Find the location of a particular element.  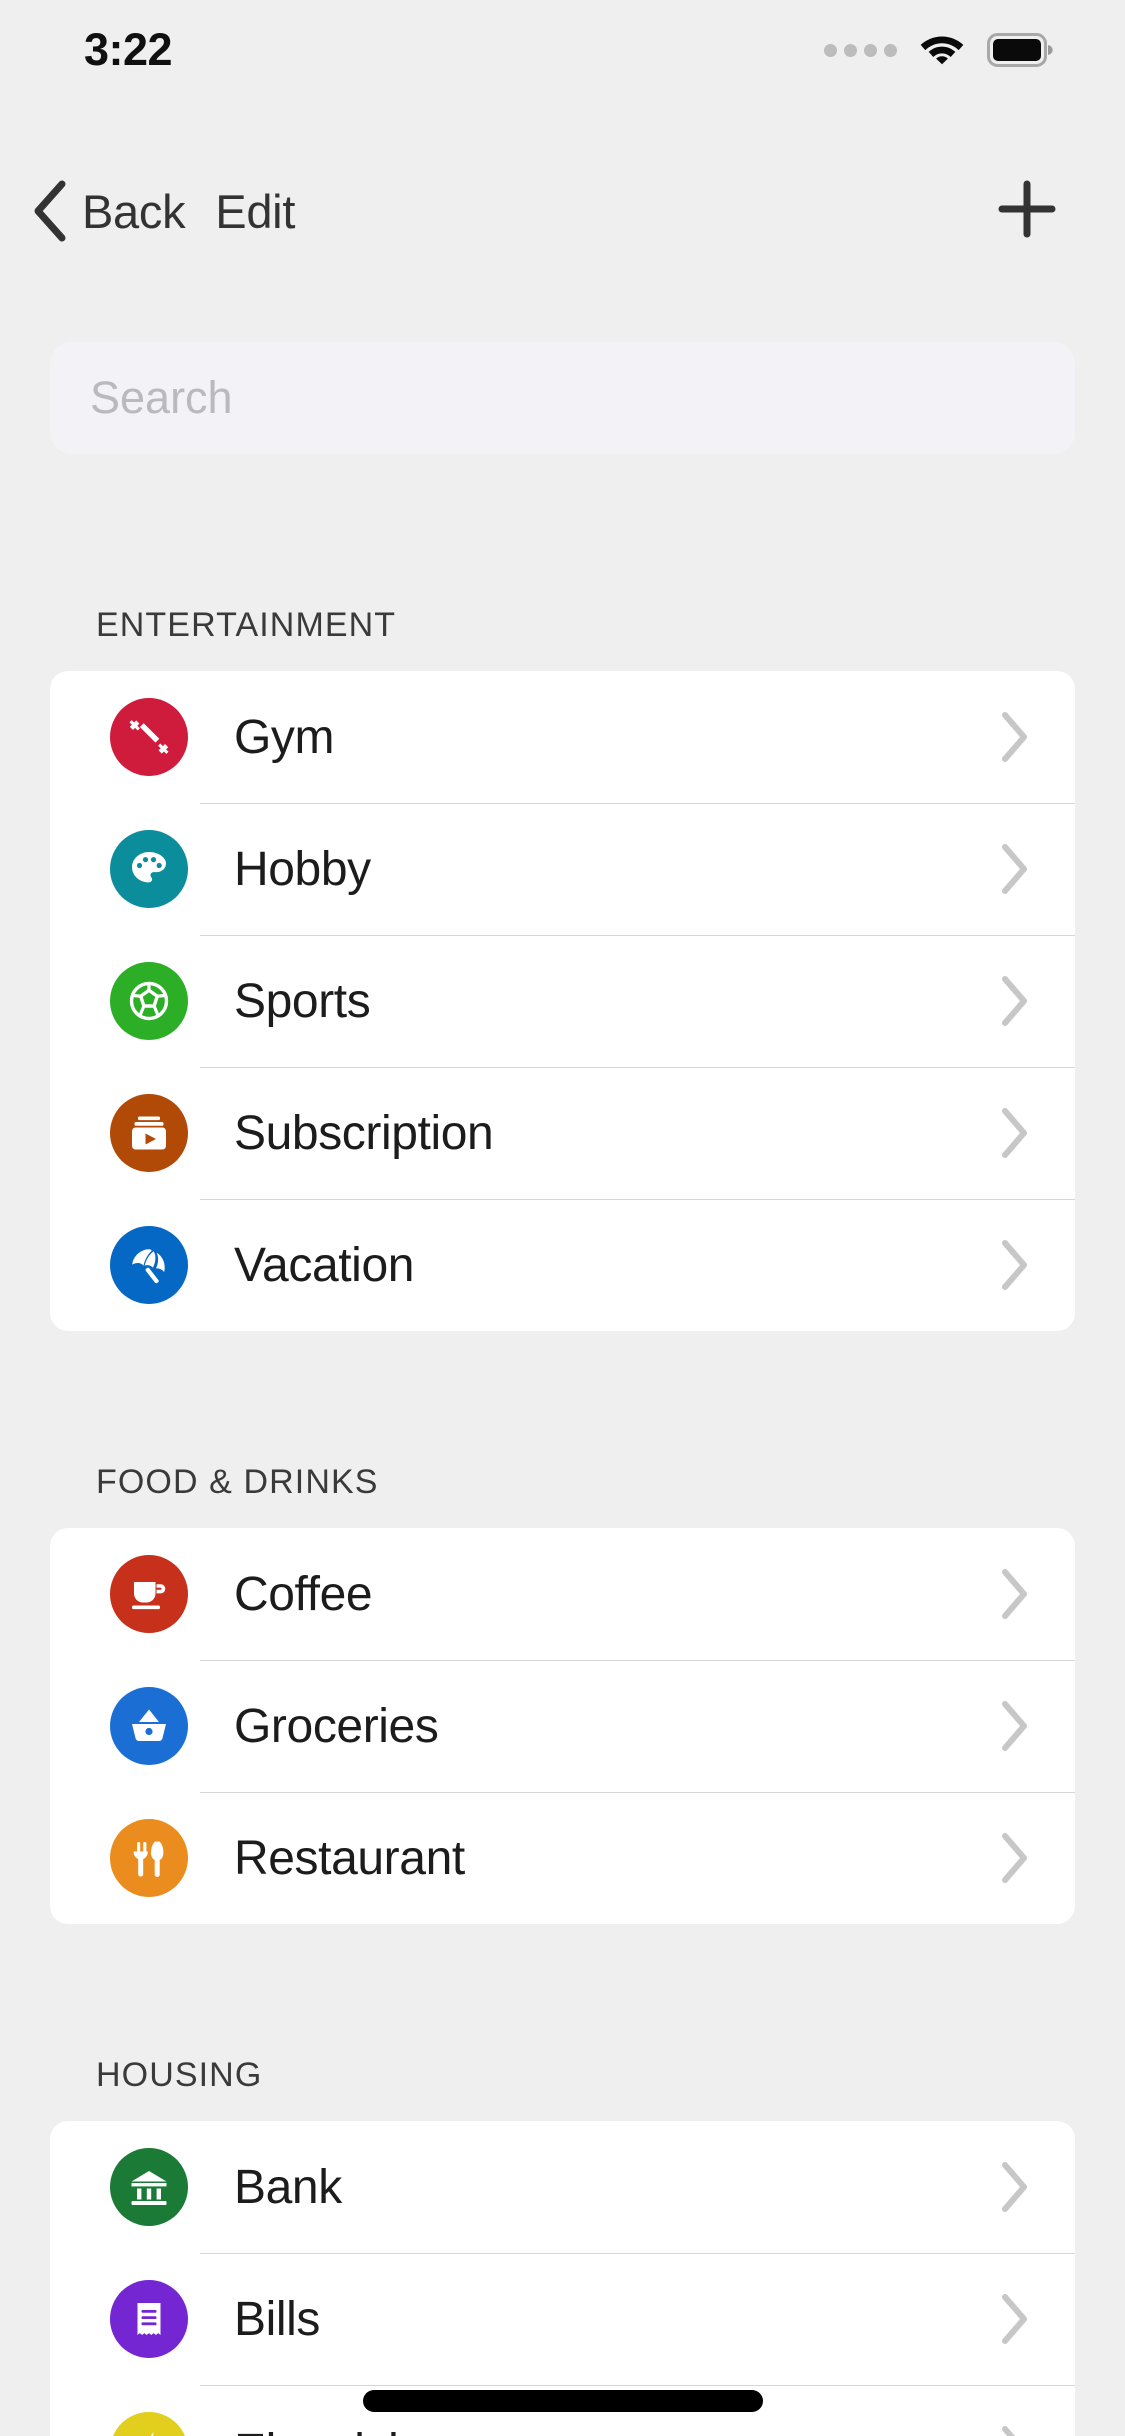

section-header: FOOD & DRINKS is located at coordinates (237, 1482).